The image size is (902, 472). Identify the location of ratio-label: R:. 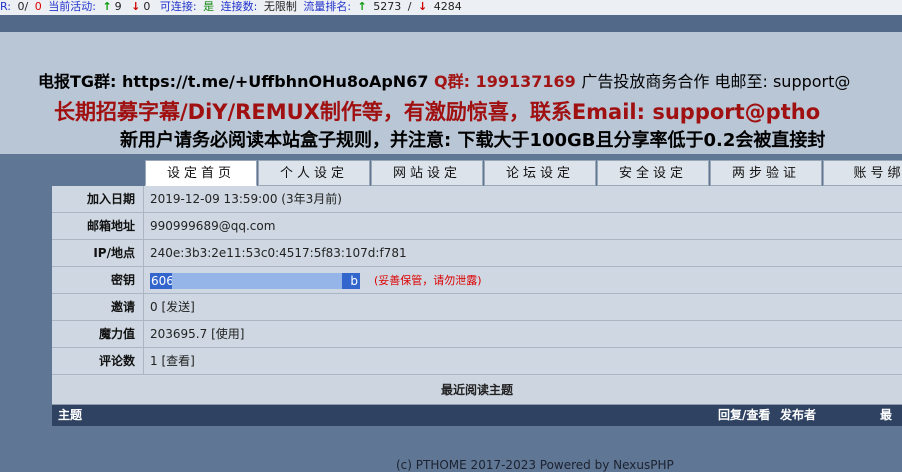
(6, 6).